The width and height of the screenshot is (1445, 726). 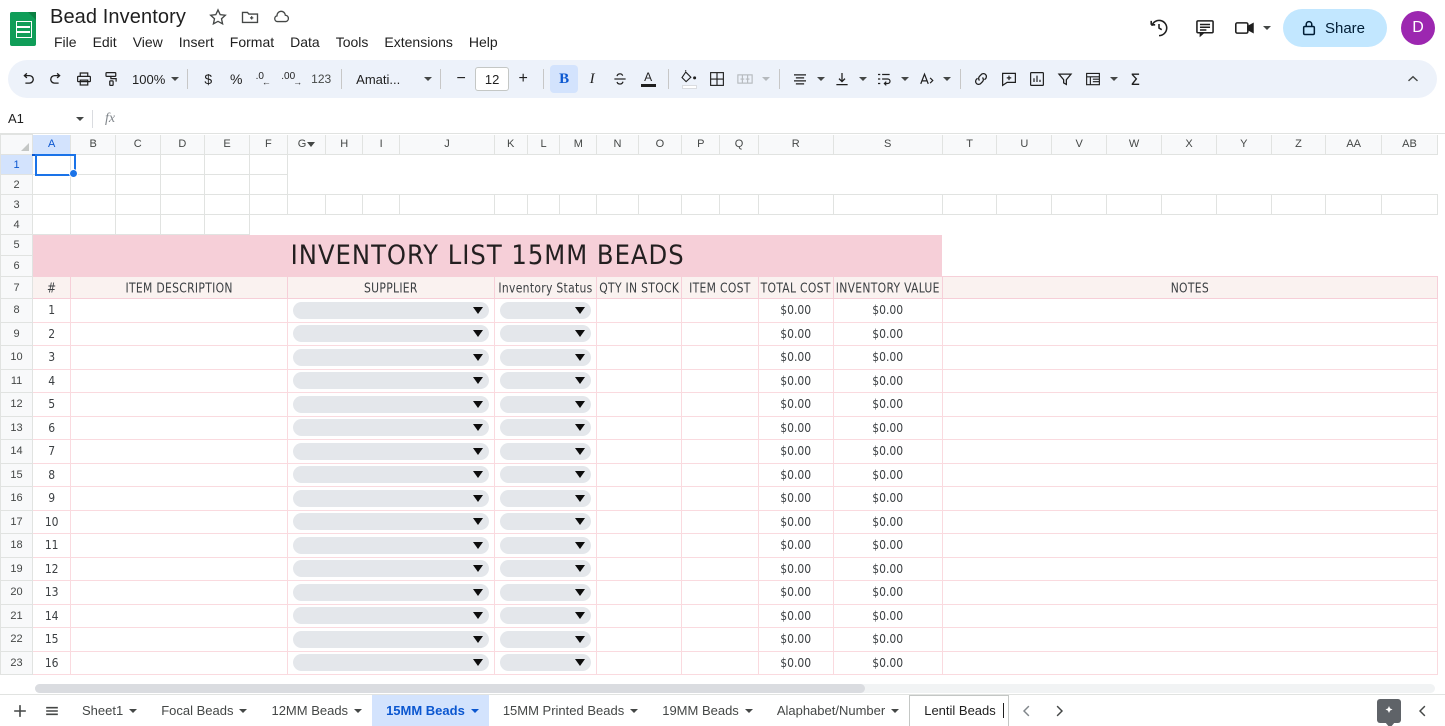 What do you see at coordinates (264, 79) in the screenshot?
I see `decrease-decimal-button: .0 ←` at bounding box center [264, 79].